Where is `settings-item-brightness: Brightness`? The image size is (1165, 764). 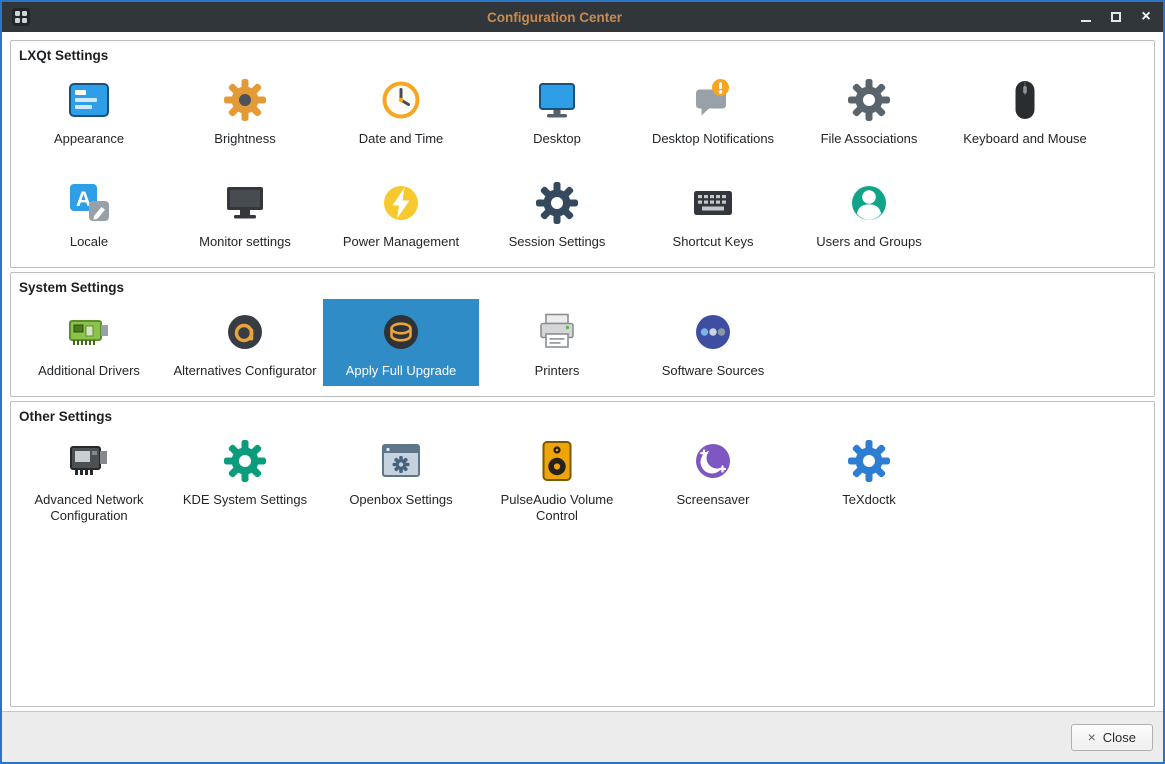 settings-item-brightness: Brightness is located at coordinates (245, 110).